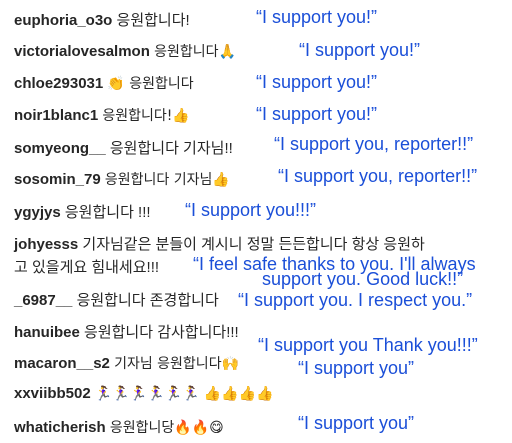 The height and width of the screenshot is (443, 512). Describe the element at coordinates (60, 427) in the screenshot. I see `username: whaticherish` at that location.